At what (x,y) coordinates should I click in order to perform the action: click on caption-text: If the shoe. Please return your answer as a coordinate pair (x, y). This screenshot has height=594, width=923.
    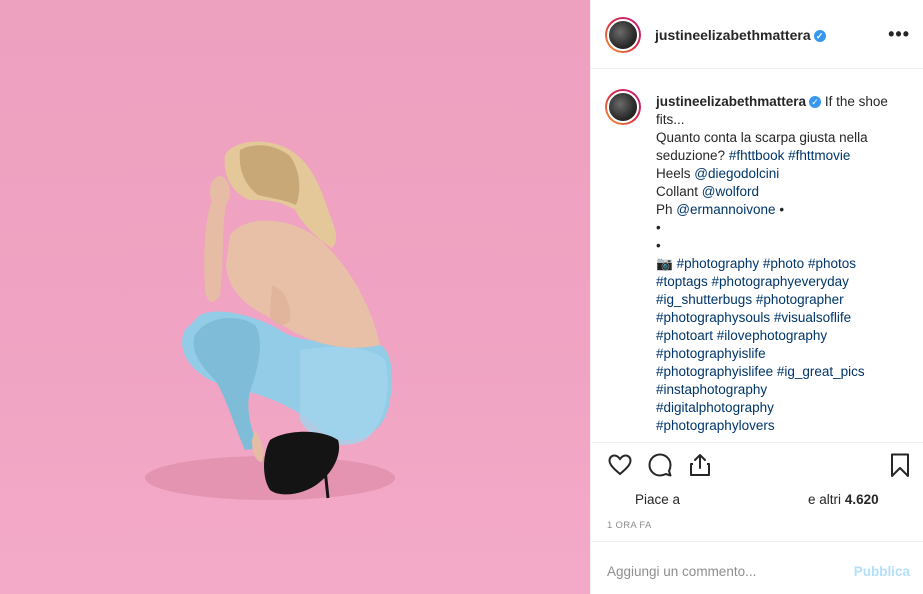
    Looking at the image, I should click on (856, 101).